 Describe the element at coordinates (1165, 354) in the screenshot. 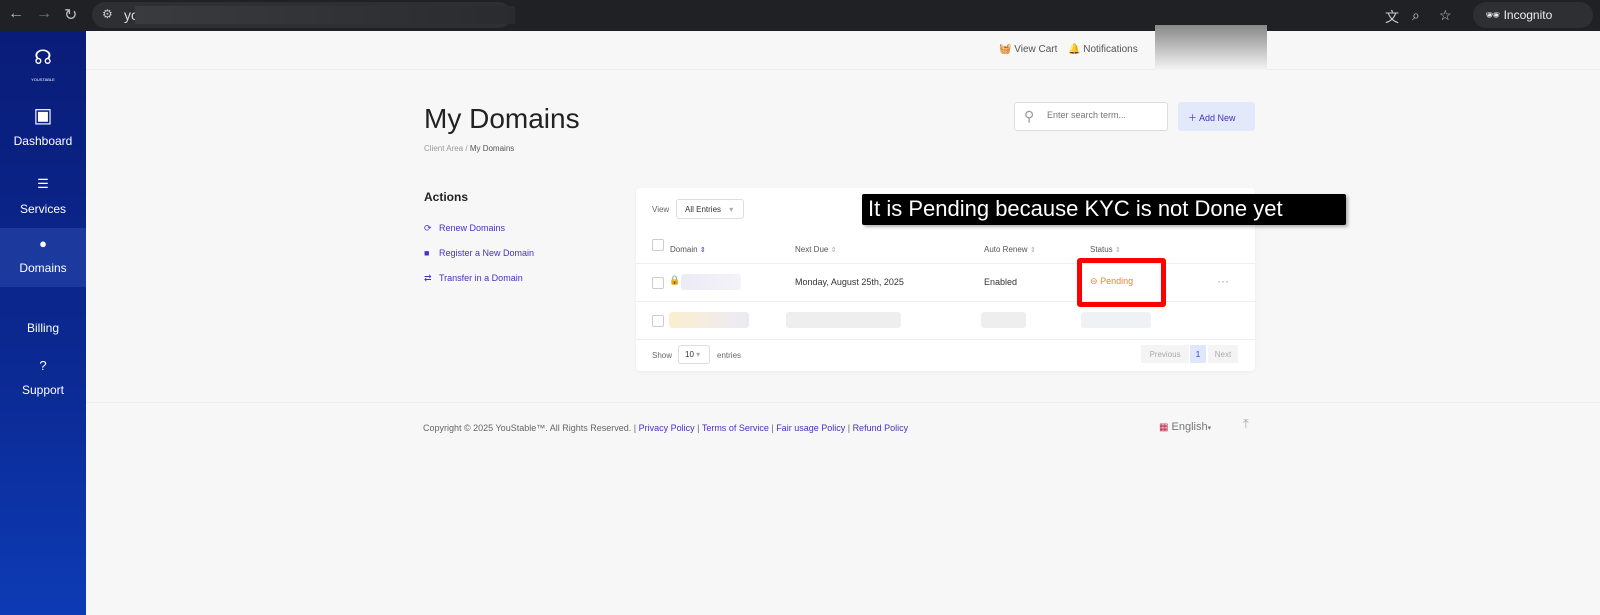

I see `previous-page-button: Previous` at that location.